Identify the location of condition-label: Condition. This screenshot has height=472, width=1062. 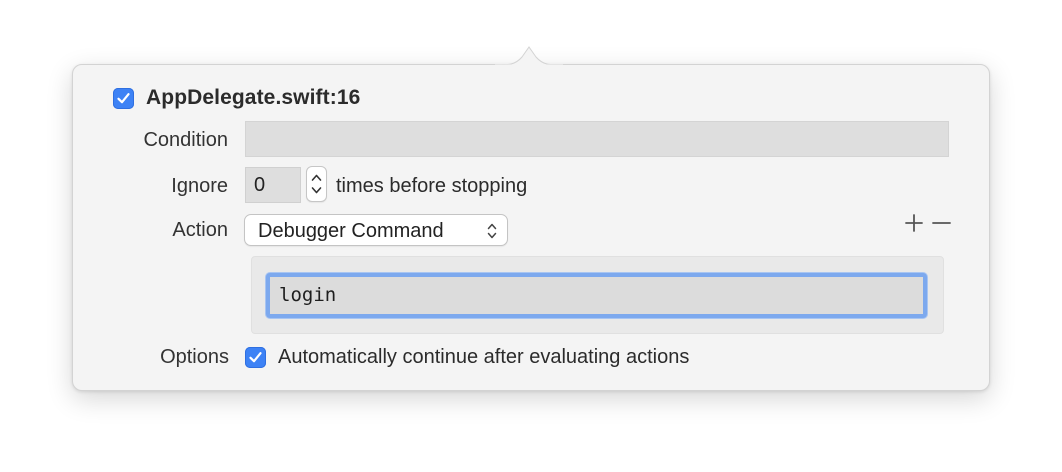
(185, 140).